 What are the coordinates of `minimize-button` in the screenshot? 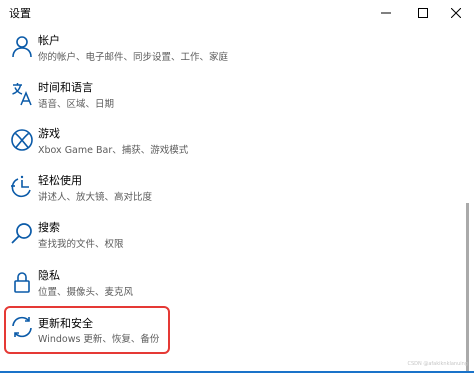 It's located at (386, 13).